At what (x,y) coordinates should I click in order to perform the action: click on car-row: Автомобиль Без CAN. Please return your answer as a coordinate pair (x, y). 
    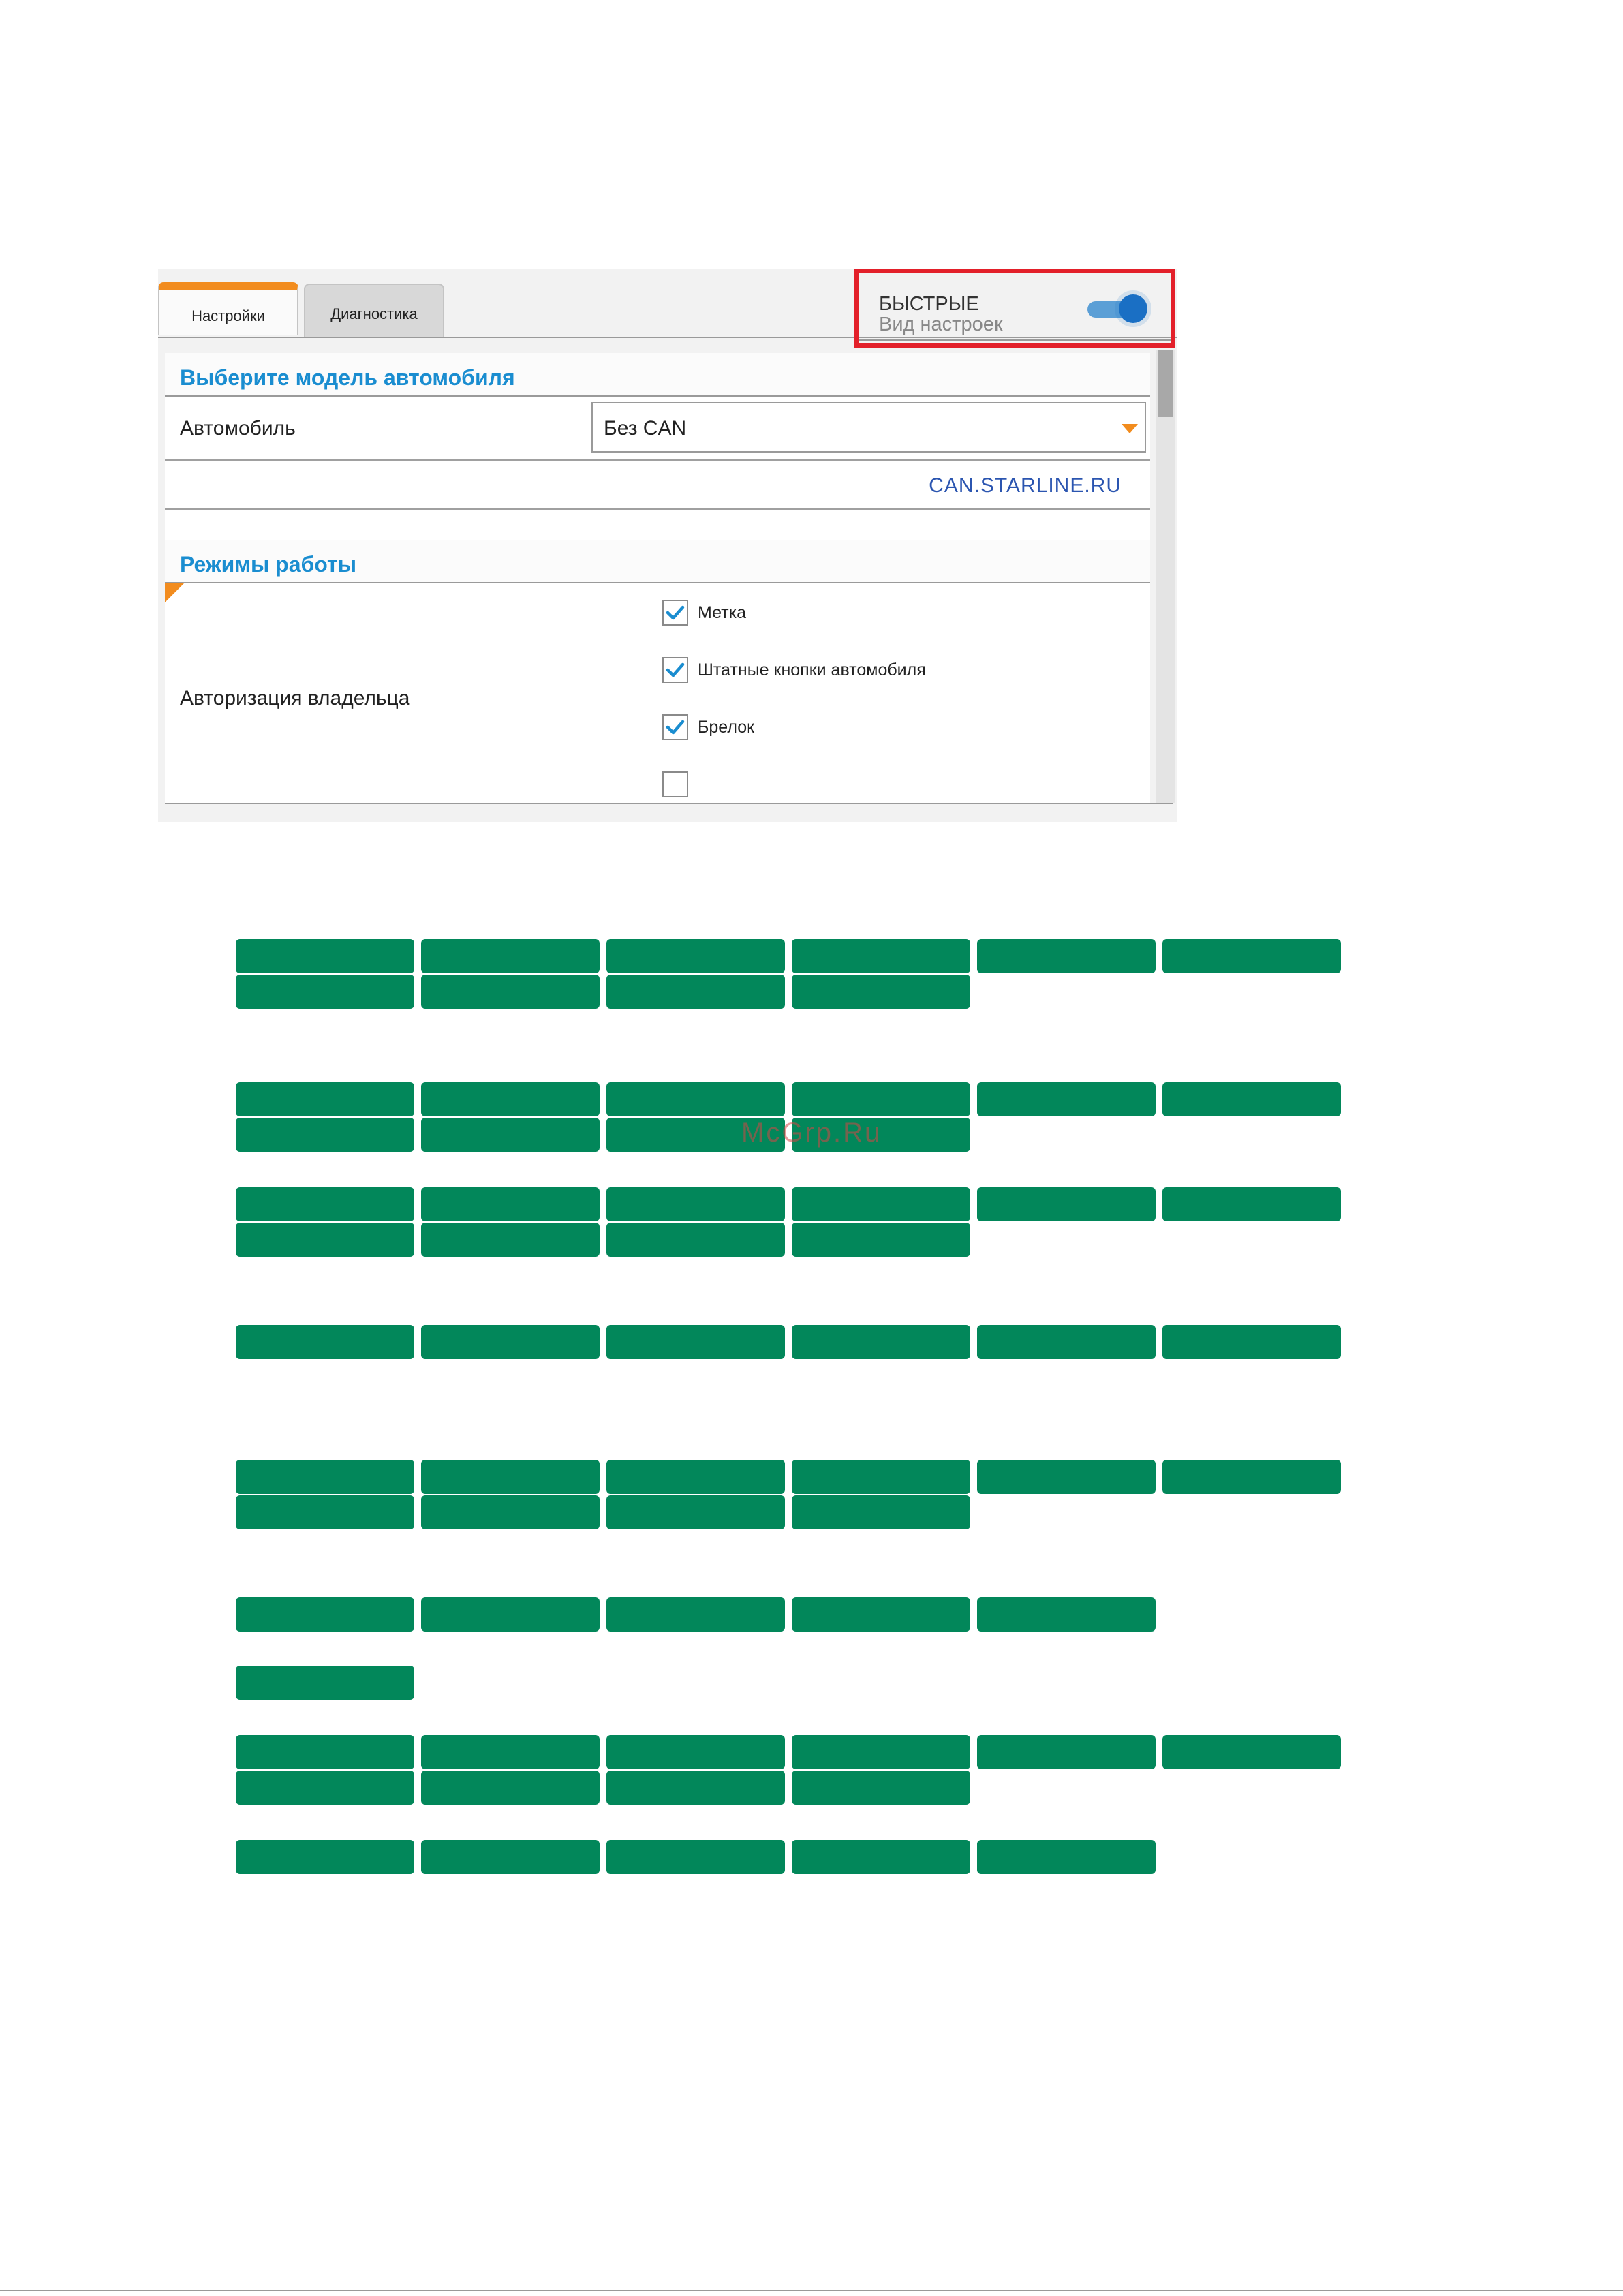
    Looking at the image, I should click on (657, 428).